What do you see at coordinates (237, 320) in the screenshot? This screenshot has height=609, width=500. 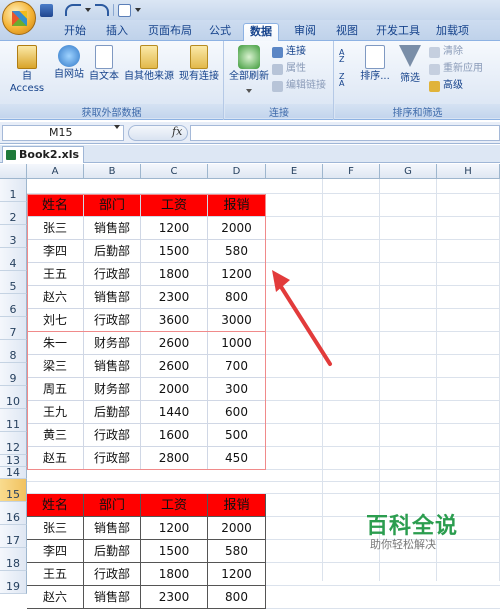 I see `table1-cell: 3000` at bounding box center [237, 320].